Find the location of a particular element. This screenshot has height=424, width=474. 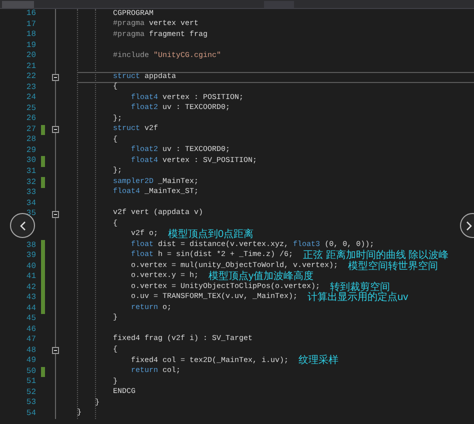

code-annotation: 转到裁剪空间 is located at coordinates (360, 287).